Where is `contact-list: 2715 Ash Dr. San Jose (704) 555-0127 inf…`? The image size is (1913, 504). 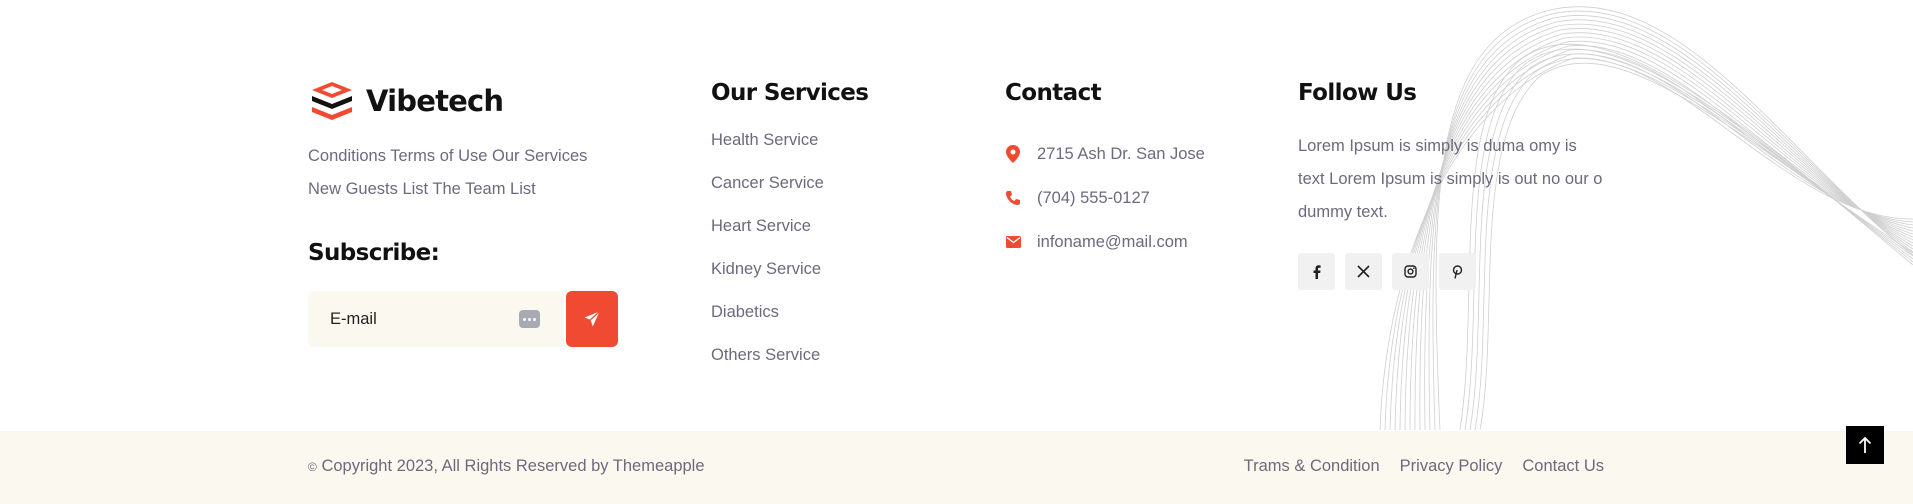
contact-list: 2715 Ash Dr. San Jose (704) 555-0127 inf… is located at coordinates (1125, 198).